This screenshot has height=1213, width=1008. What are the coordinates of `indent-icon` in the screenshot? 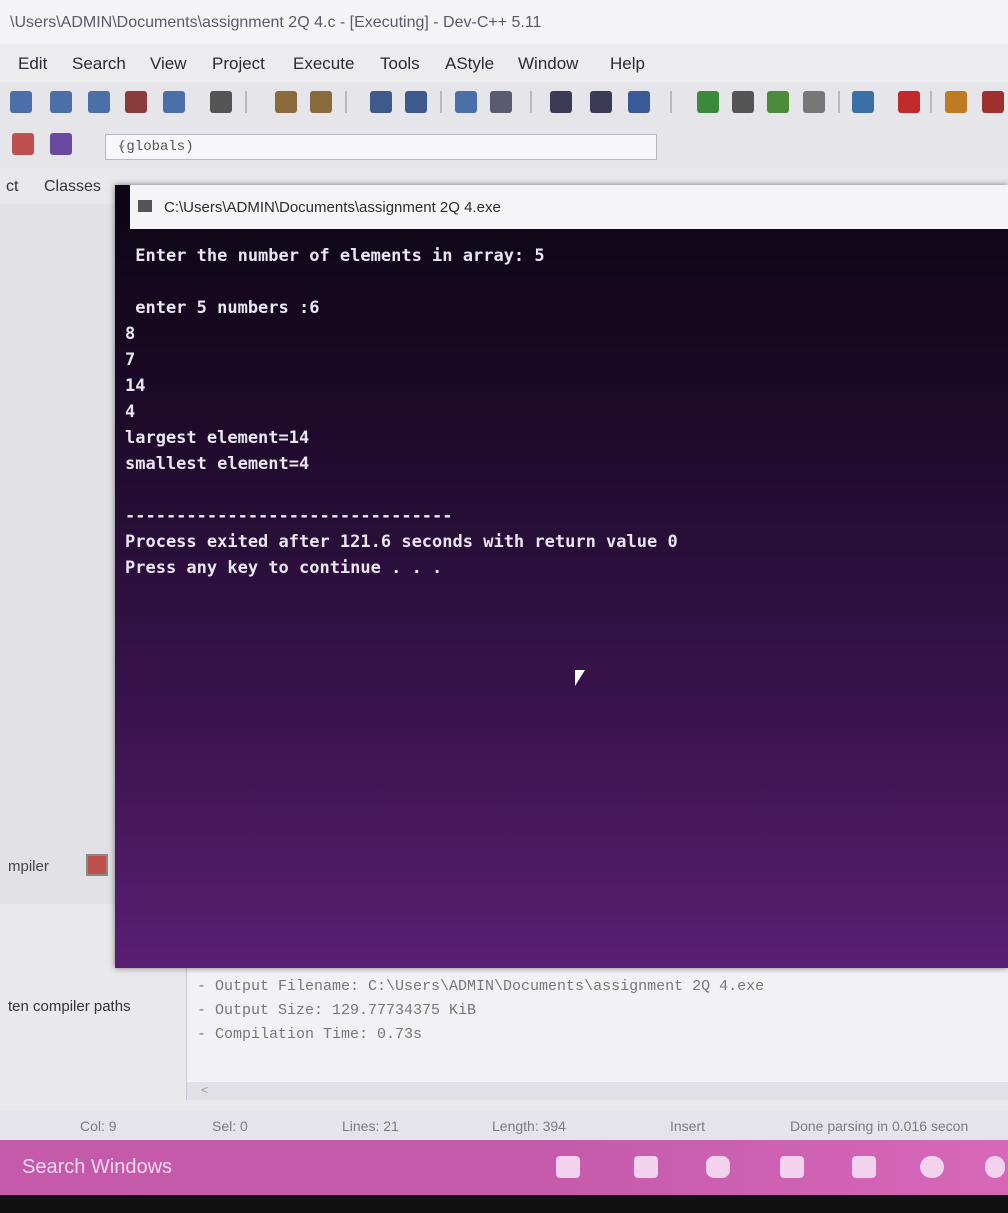 It's located at (561, 102).